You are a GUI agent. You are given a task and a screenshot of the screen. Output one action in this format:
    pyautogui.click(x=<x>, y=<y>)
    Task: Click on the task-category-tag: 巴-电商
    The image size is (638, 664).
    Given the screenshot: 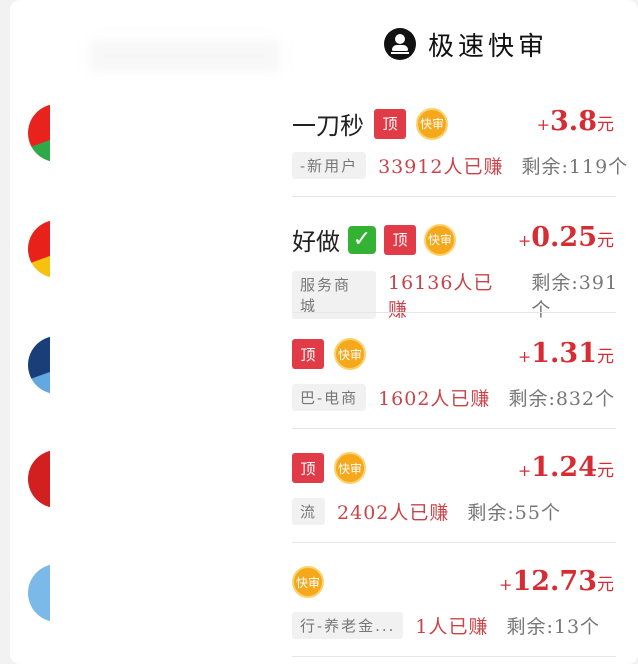 What is the action you would take?
    pyautogui.click(x=329, y=397)
    